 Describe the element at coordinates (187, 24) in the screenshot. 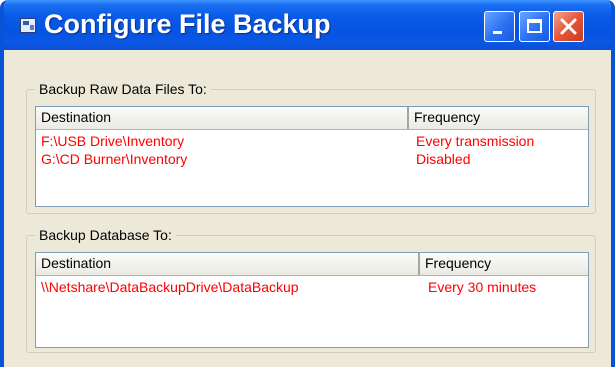

I see `window-title: Configure File Backup` at that location.